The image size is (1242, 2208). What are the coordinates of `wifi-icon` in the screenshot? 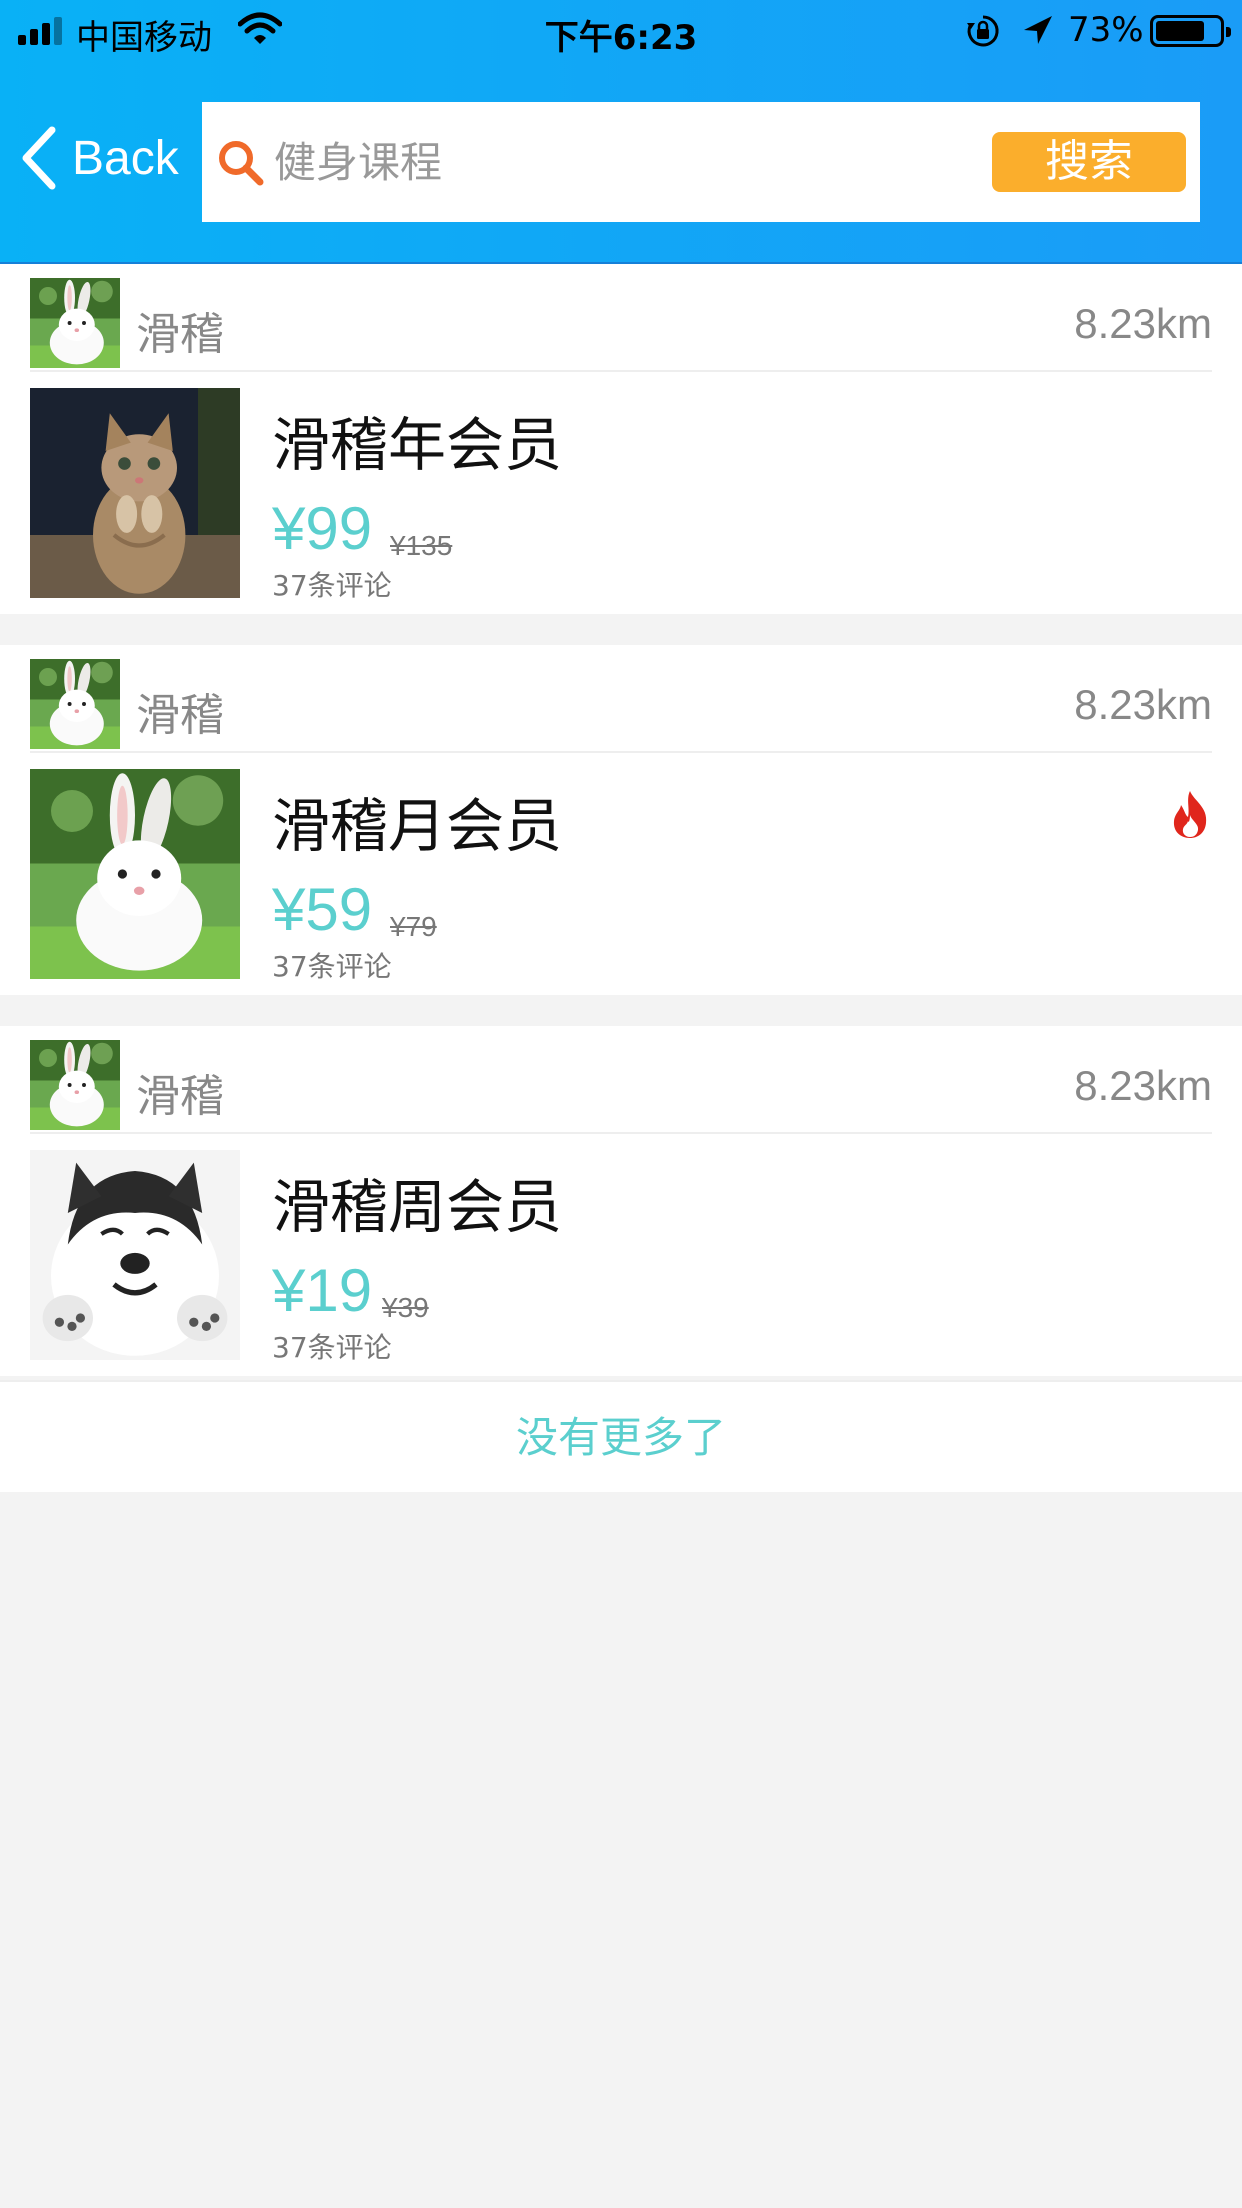 It's located at (260, 28).